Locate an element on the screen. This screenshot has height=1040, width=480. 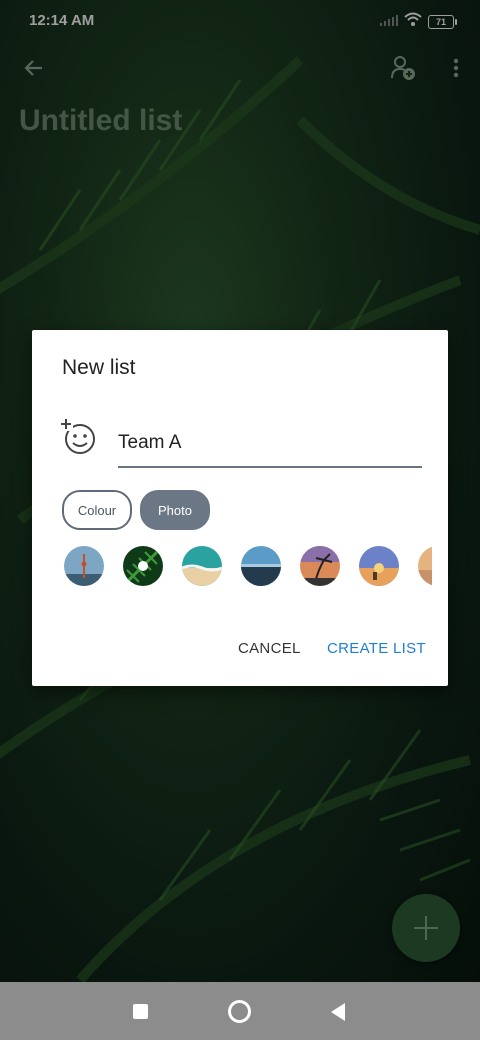
nav-back-icon is located at coordinates (338, 1012).